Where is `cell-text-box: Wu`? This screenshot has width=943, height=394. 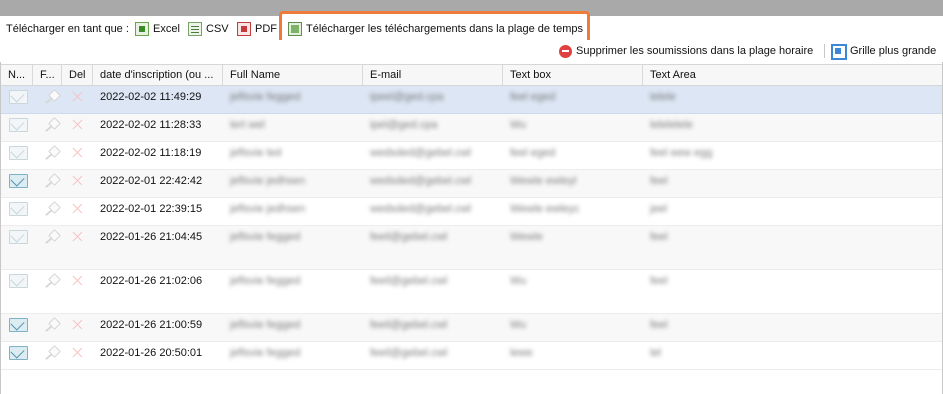
cell-text-box: Wu is located at coordinates (518, 125).